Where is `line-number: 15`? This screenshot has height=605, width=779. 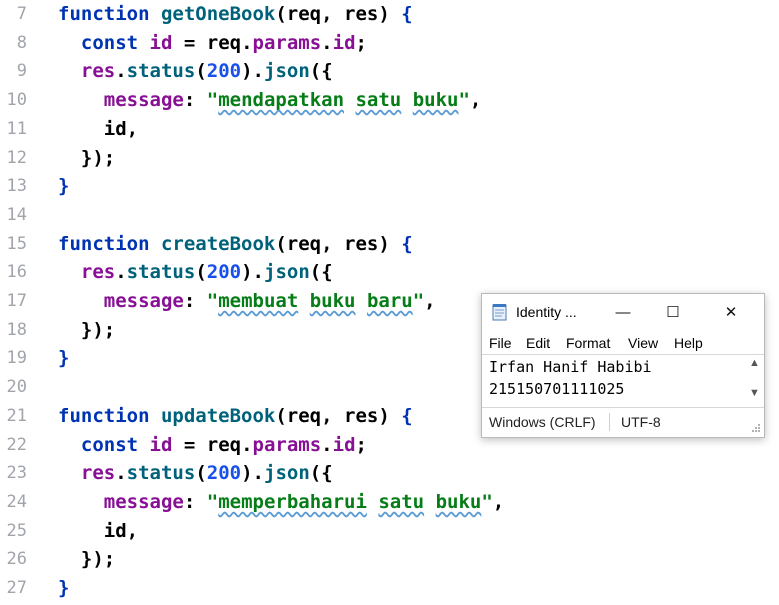 line-number: 15 is located at coordinates (16, 243).